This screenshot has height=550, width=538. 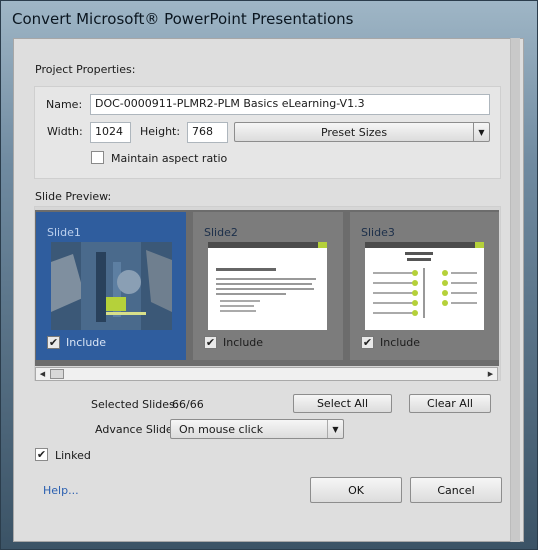 I want to click on advance-slide-value: On mouse click, so click(x=221, y=429).